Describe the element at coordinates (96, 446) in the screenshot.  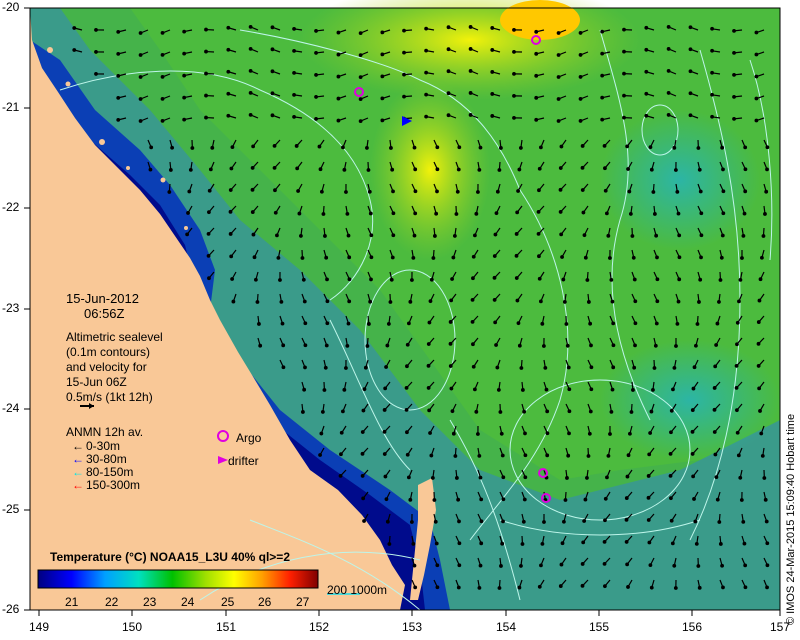
I see `anmn-legend-item: ← 0-30m` at that location.